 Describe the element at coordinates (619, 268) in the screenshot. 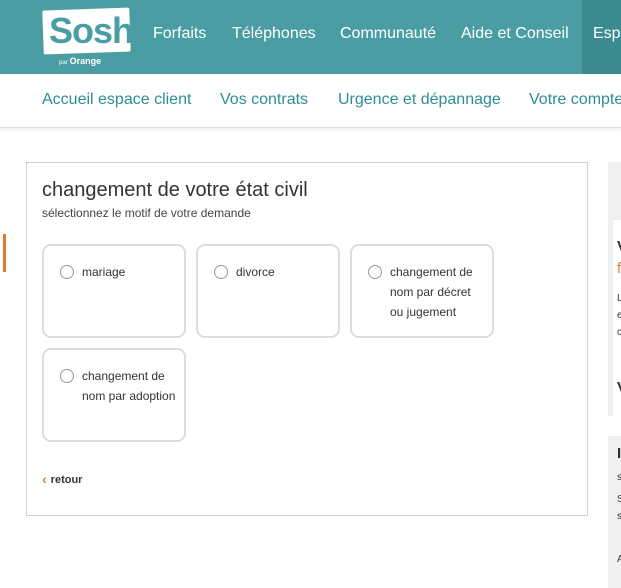

I see `sidebar-text: f` at that location.